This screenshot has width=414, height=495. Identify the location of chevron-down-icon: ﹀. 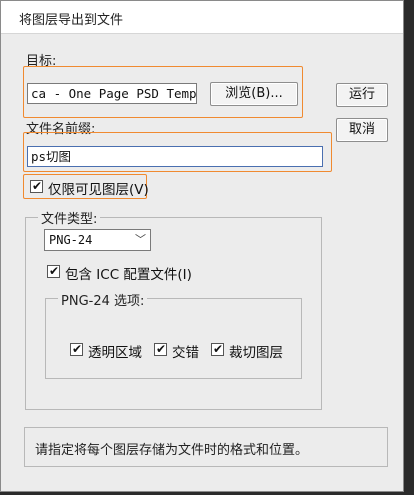
(140, 239).